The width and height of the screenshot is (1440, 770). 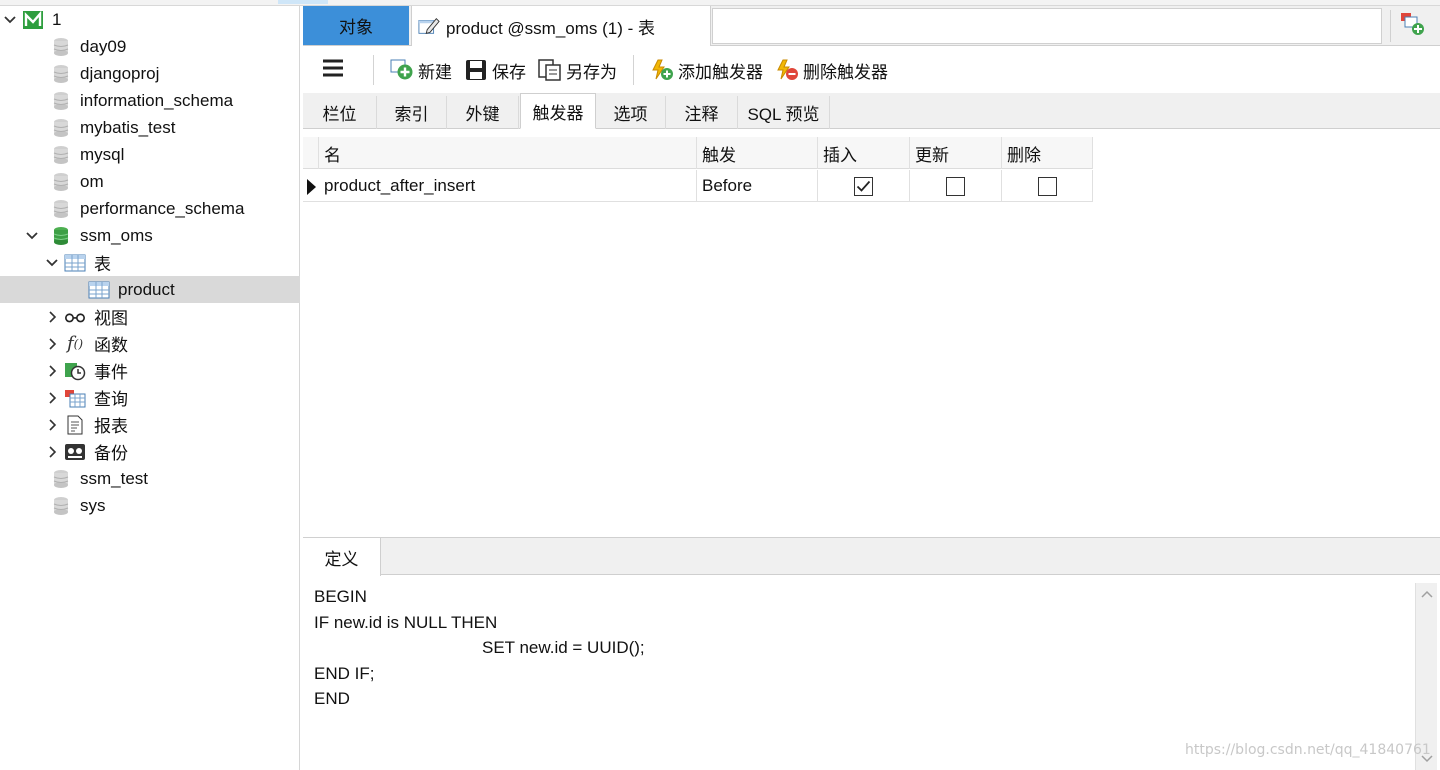 I want to click on add-trigger-label: 添加触发器, so click(x=720, y=72).